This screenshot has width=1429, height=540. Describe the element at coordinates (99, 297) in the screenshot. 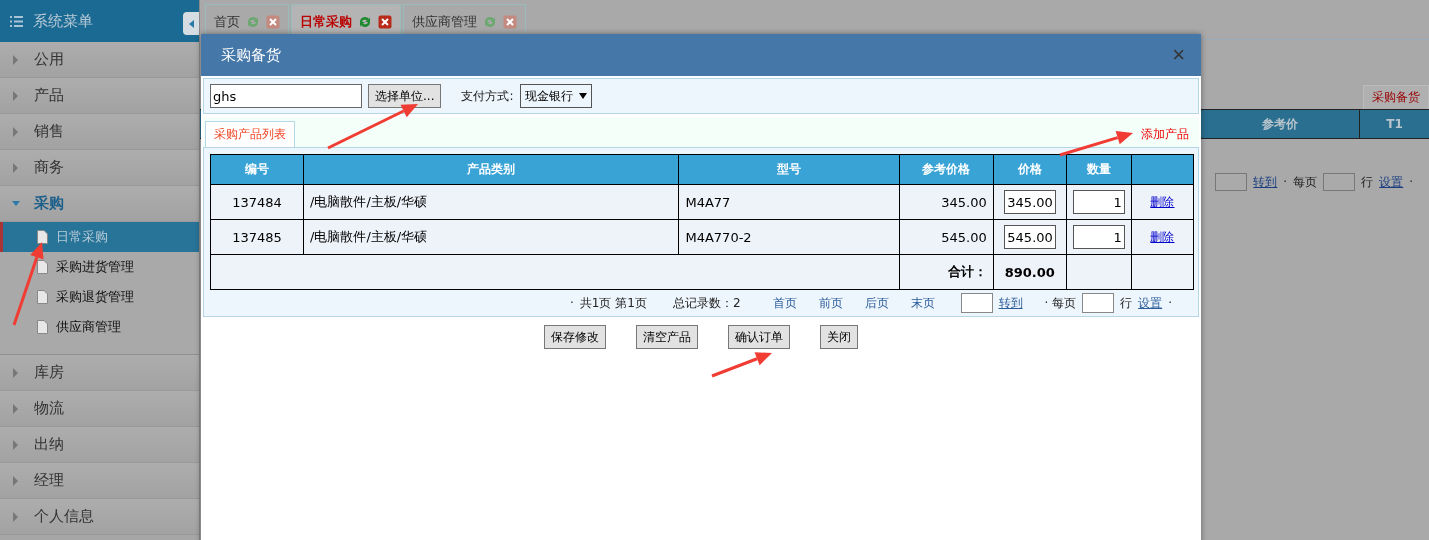

I see `menu-item: 采购退货管理` at that location.